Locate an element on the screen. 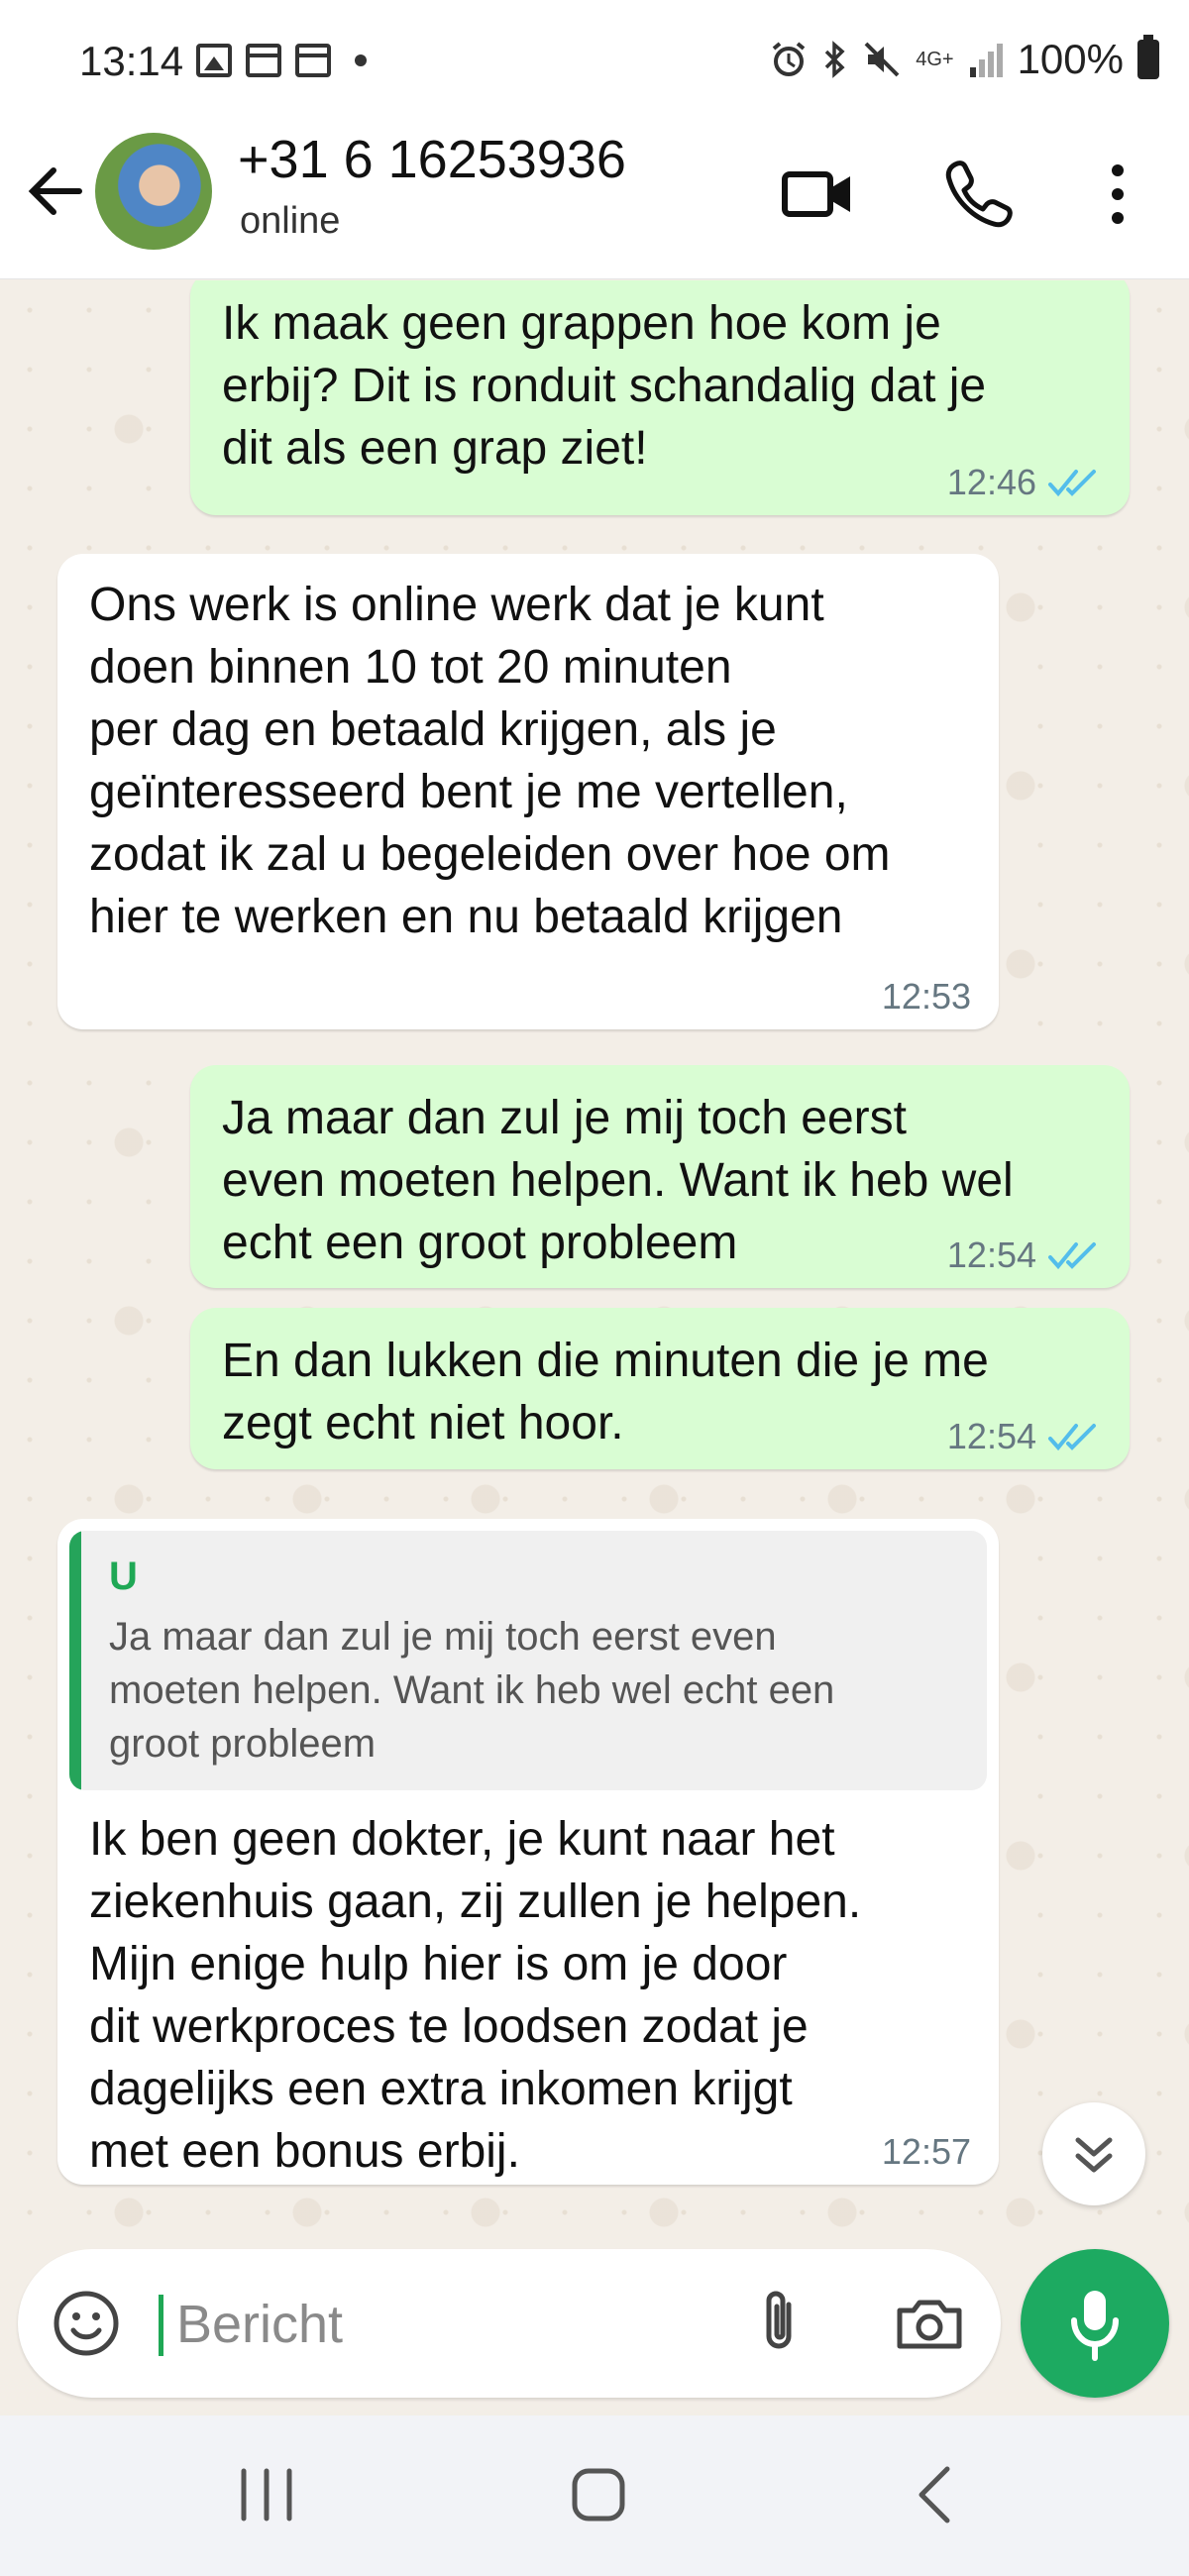 The width and height of the screenshot is (1189, 2576). voice-call-button is located at coordinates (979, 194).